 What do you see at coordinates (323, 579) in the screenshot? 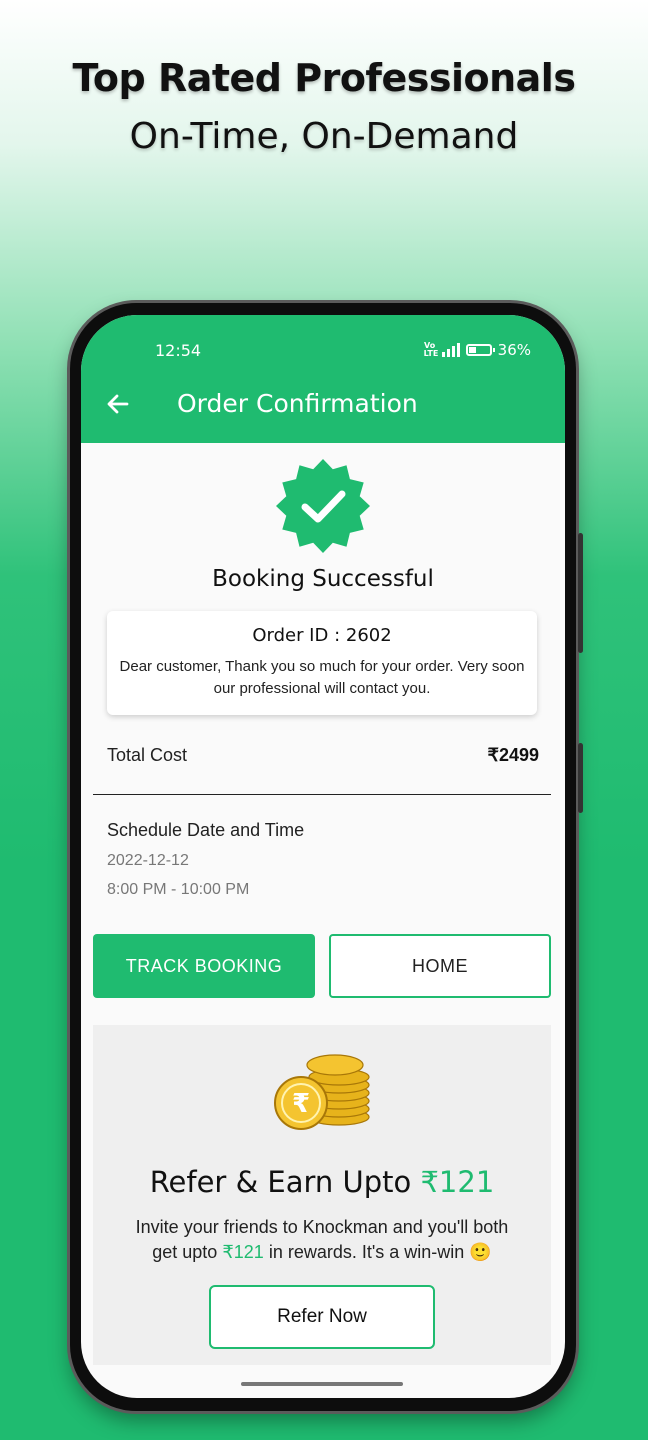
I see `booking-success-title: Booking Successful` at bounding box center [323, 579].